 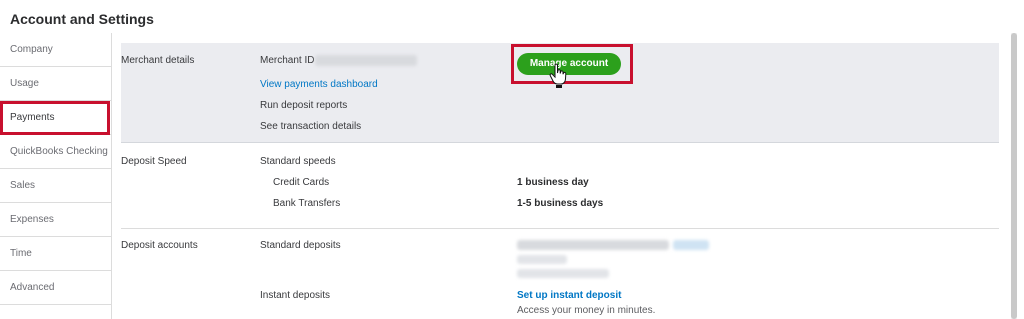 I want to click on sidebar-item-quickbooks-checking: QuickBooks Checking, so click(x=55, y=152).